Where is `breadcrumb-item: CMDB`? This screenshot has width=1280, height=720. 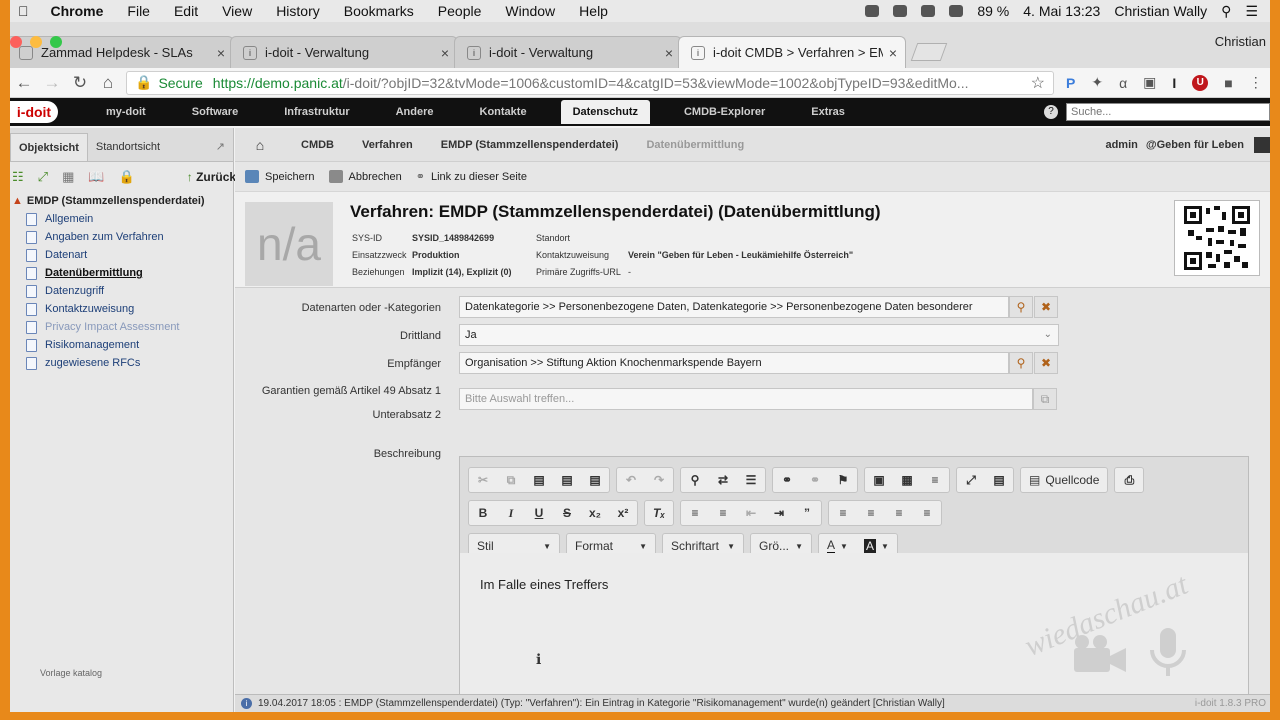 breadcrumb-item: CMDB is located at coordinates (315, 145).